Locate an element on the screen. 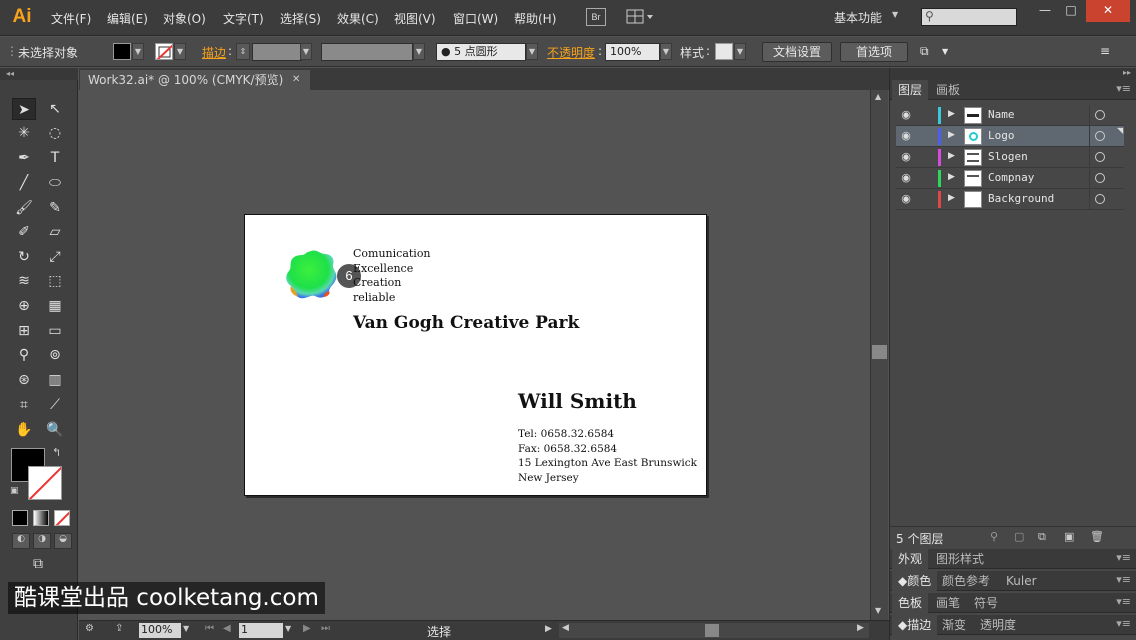 The width and height of the screenshot is (1136, 640). layer-name: Background is located at coordinates (1021, 198).